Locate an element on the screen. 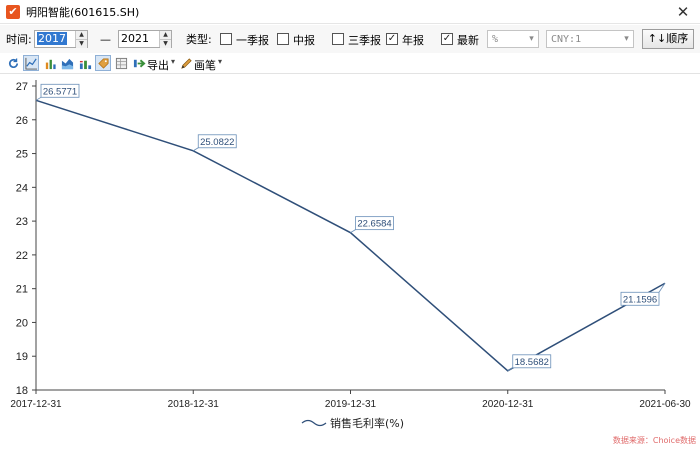  x-tick-label: 2021-06-30 is located at coordinates (665, 404).